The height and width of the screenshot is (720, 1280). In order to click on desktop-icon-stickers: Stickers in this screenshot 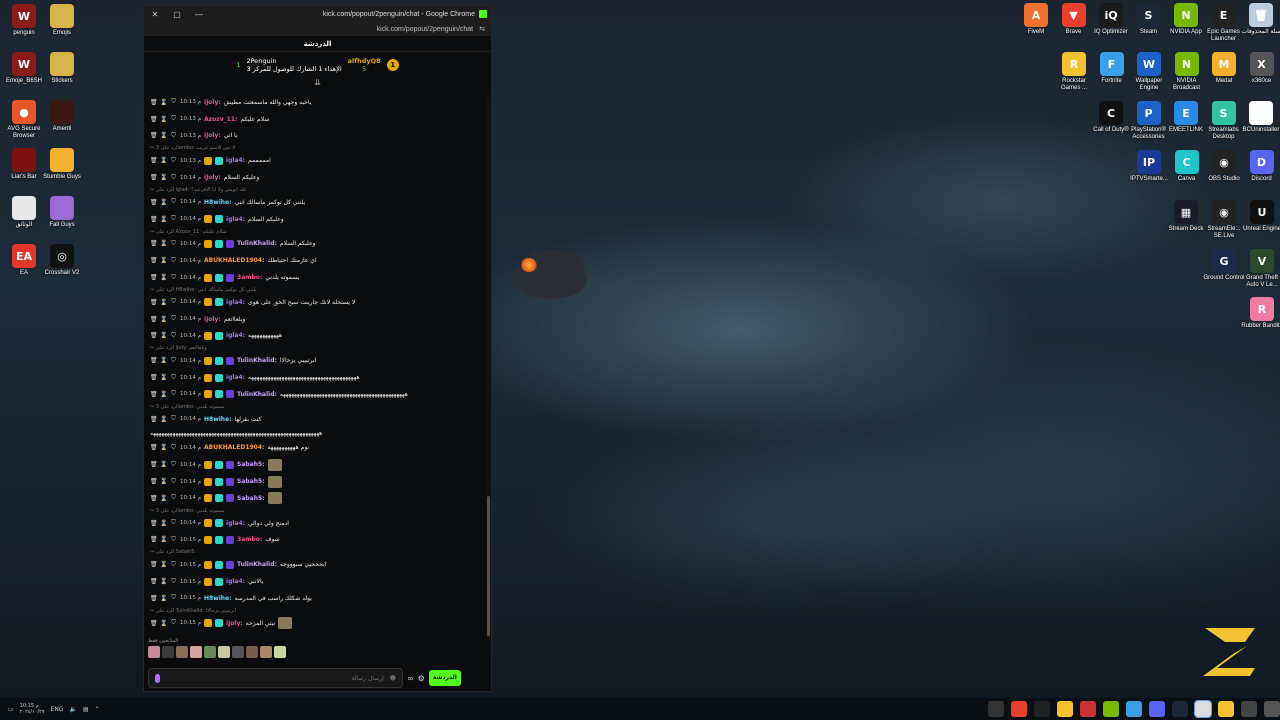, I will do `click(62, 68)`.